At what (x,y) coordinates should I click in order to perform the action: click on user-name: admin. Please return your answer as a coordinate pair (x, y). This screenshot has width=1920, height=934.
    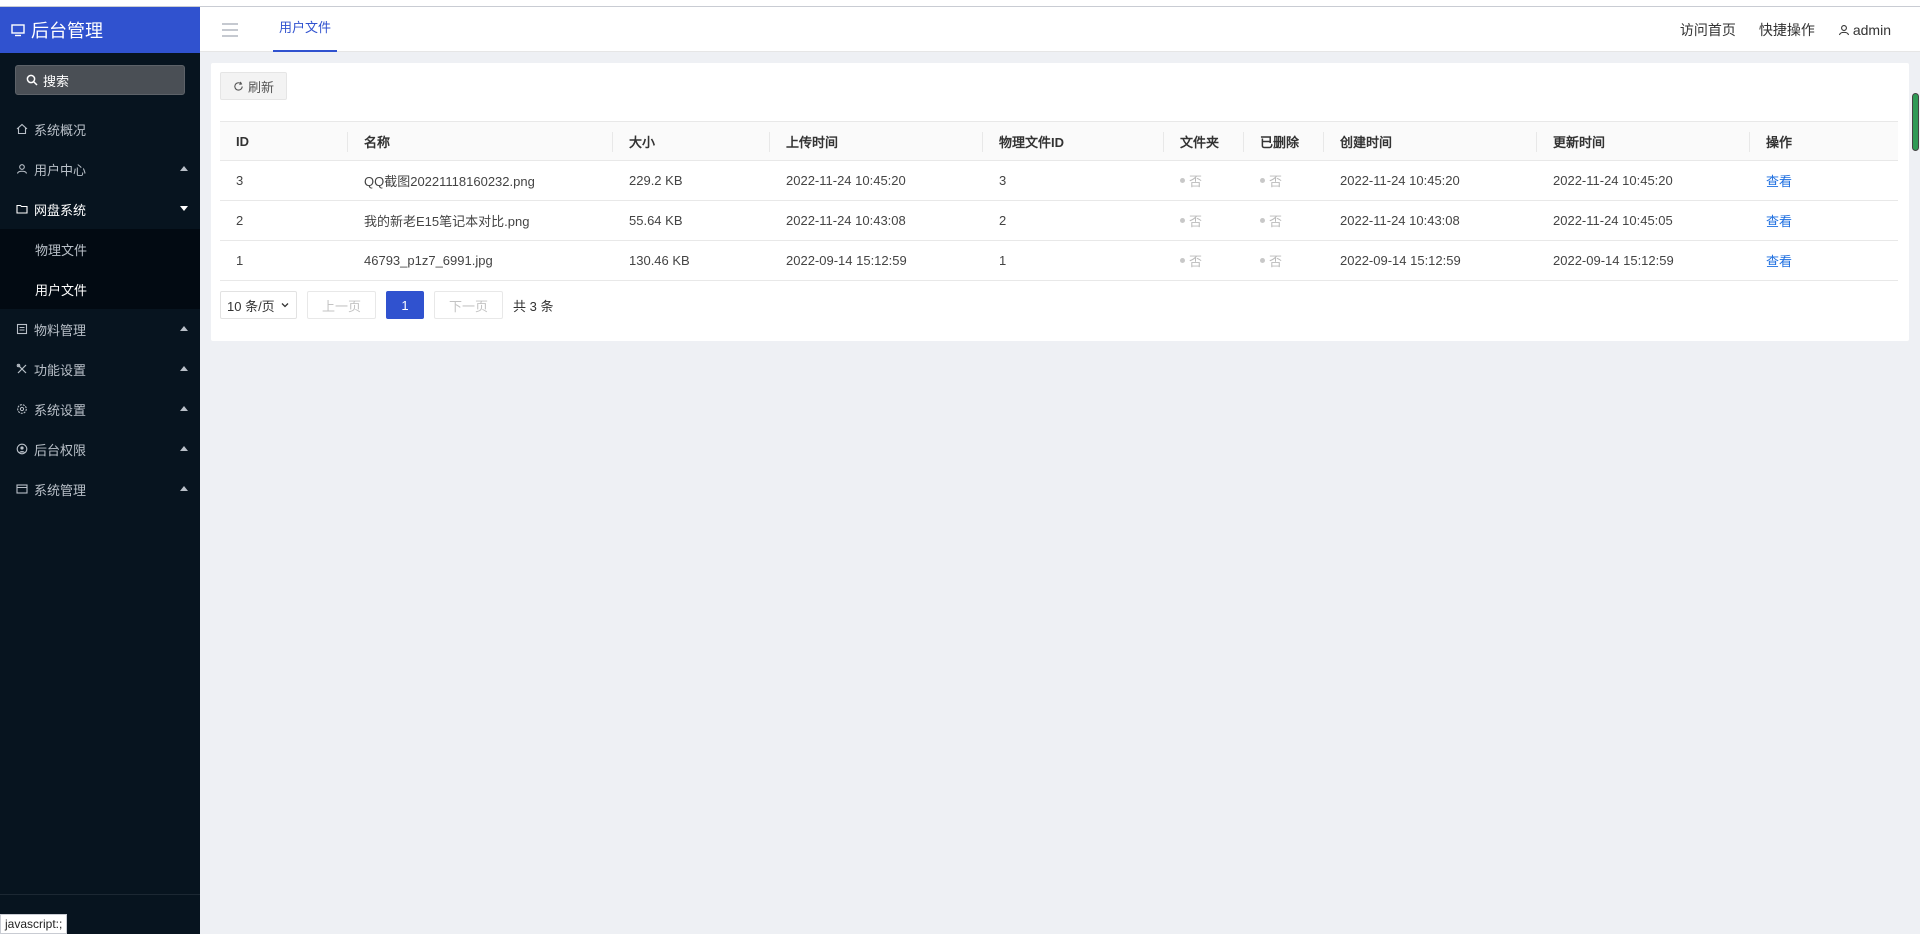
    Looking at the image, I should click on (1871, 29).